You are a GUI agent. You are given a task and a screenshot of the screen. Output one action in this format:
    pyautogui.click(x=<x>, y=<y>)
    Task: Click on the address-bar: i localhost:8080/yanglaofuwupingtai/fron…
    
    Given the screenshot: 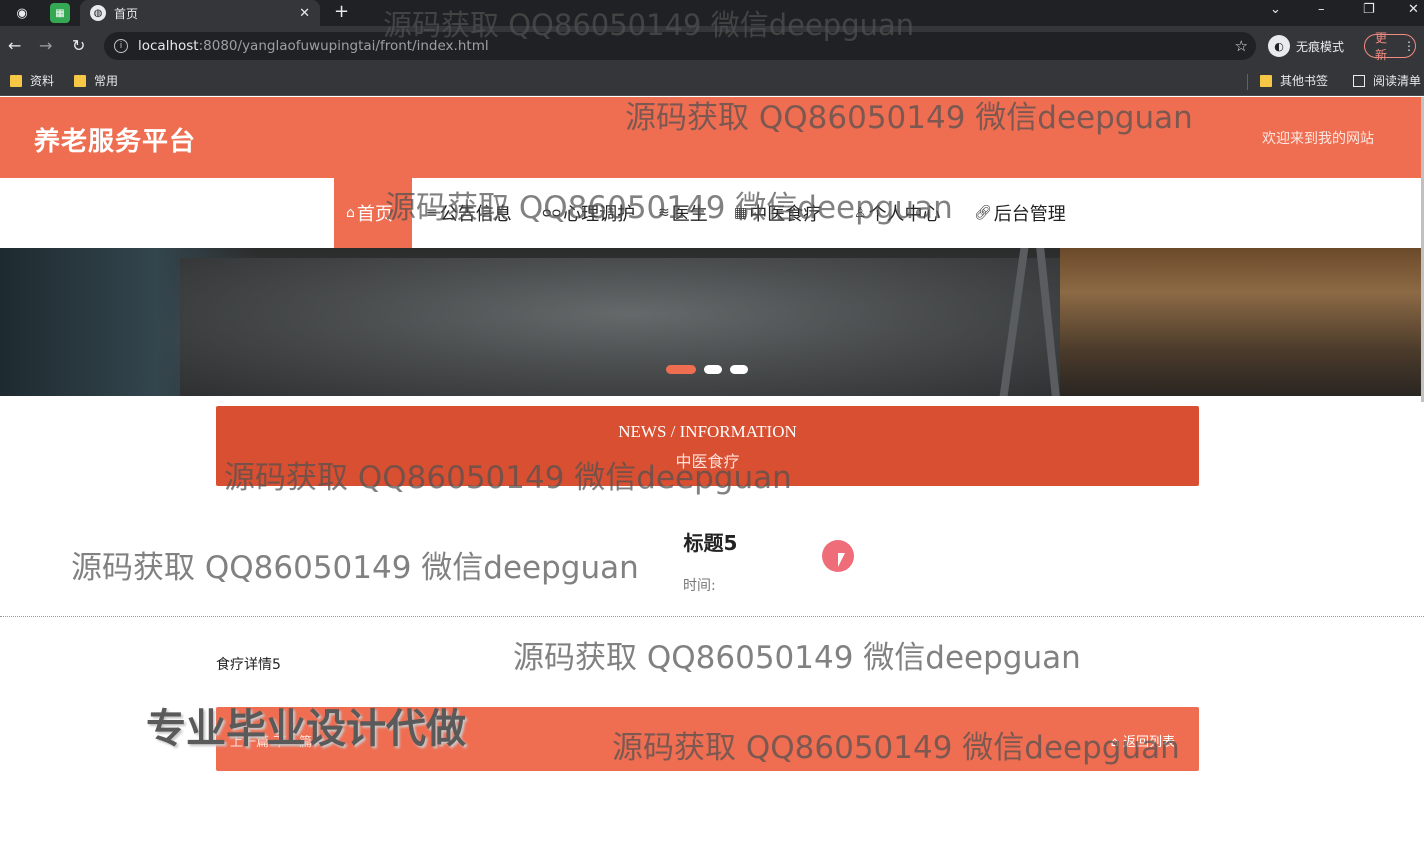 What is the action you would take?
    pyautogui.click(x=680, y=46)
    